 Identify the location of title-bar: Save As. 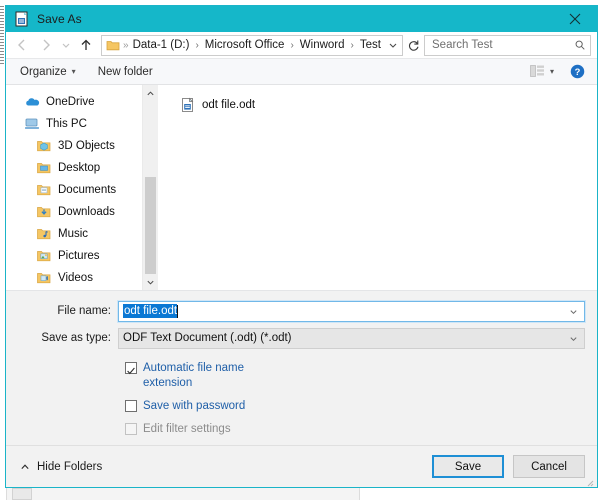
(301, 19).